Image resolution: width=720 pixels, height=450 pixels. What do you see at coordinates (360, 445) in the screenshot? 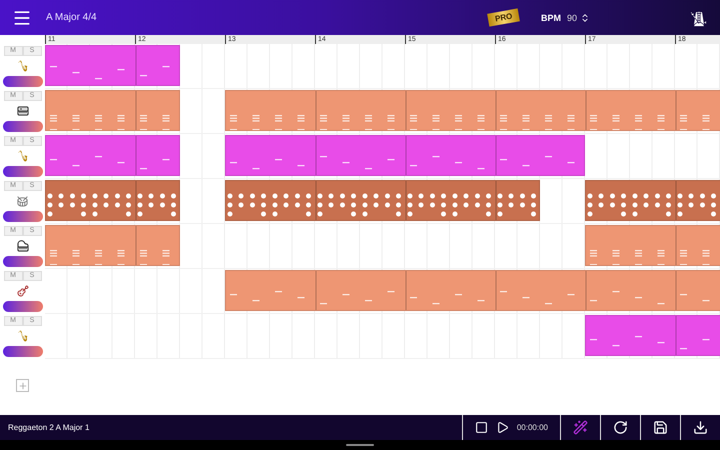
I see `home-handle` at bounding box center [360, 445].